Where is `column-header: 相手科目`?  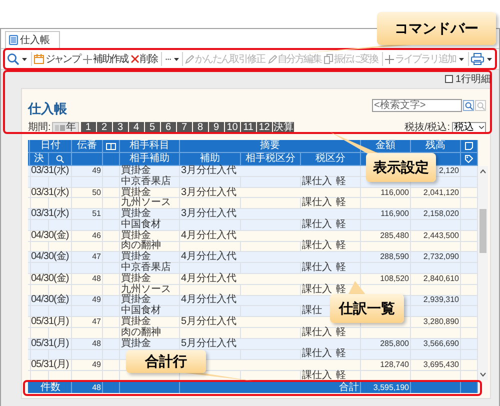
column-header: 相手科目 is located at coordinates (150, 146).